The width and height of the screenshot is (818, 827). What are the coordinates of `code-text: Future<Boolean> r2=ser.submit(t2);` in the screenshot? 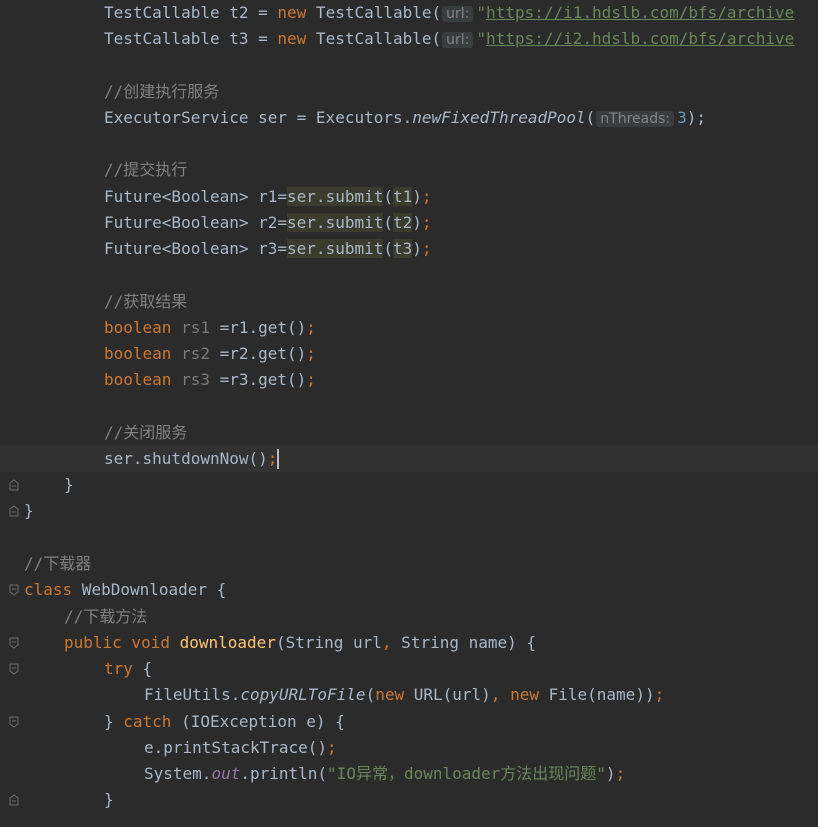 It's located at (268, 223).